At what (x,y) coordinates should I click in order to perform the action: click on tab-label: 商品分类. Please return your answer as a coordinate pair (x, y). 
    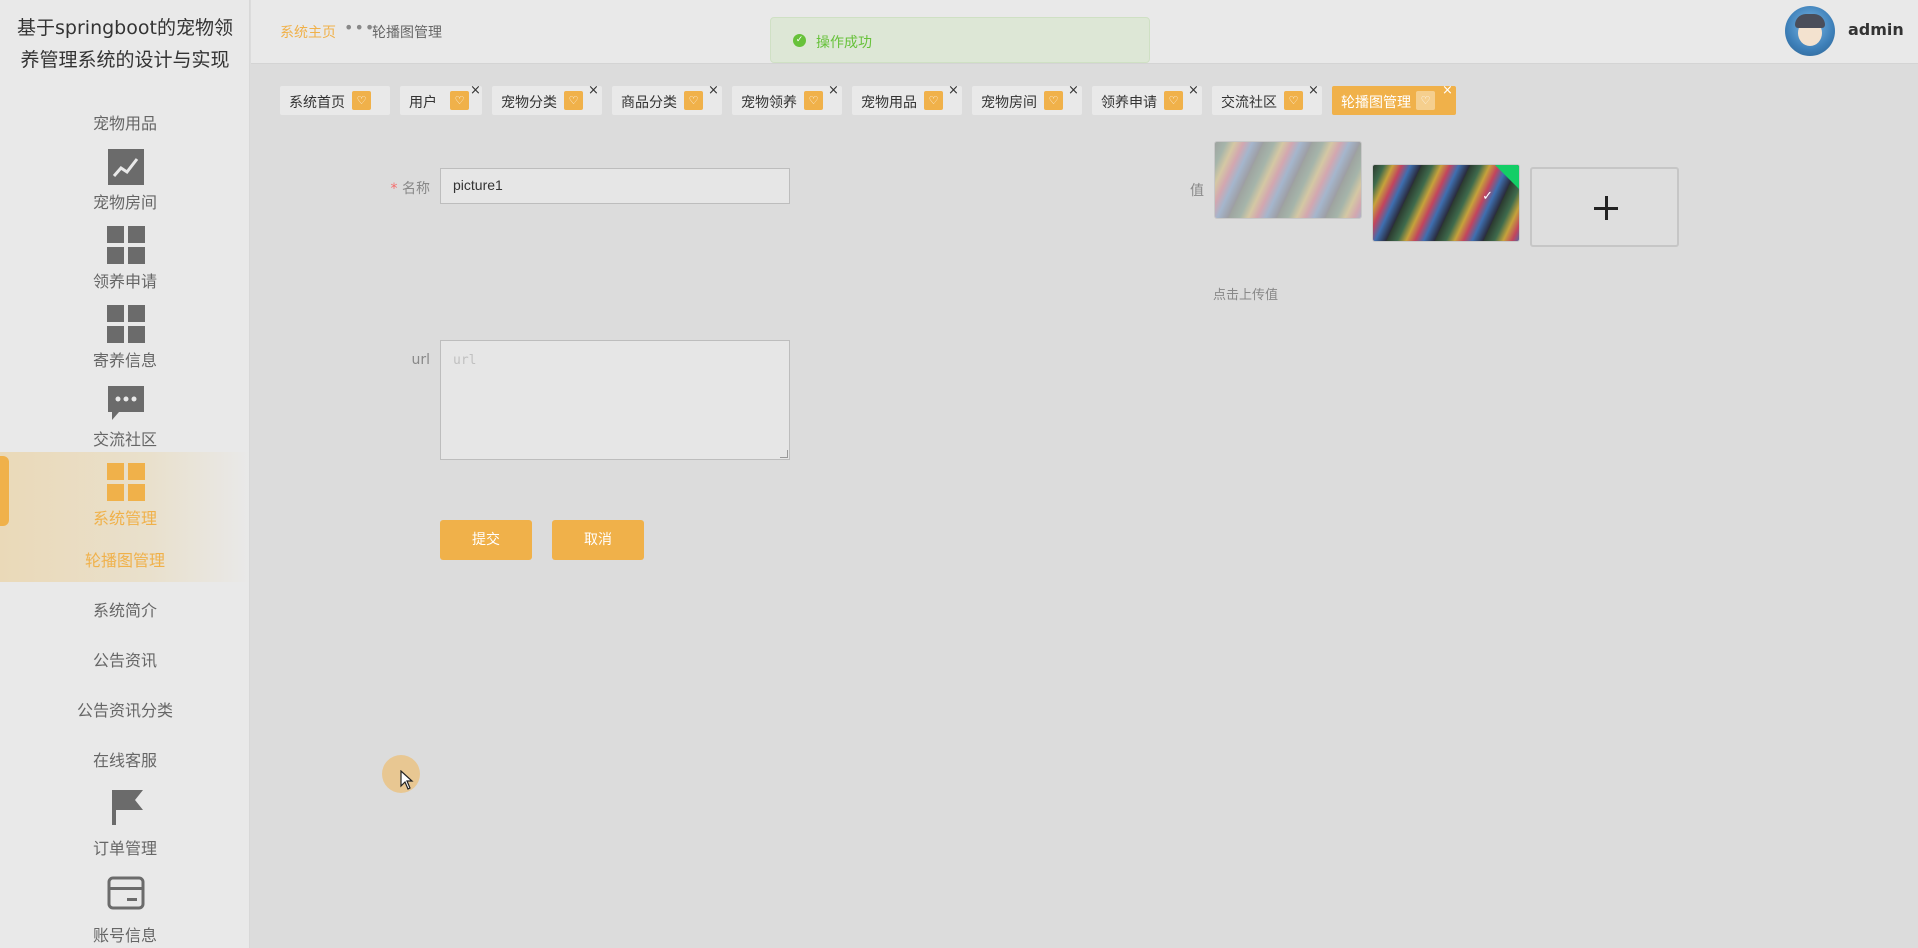
    Looking at the image, I should click on (649, 103).